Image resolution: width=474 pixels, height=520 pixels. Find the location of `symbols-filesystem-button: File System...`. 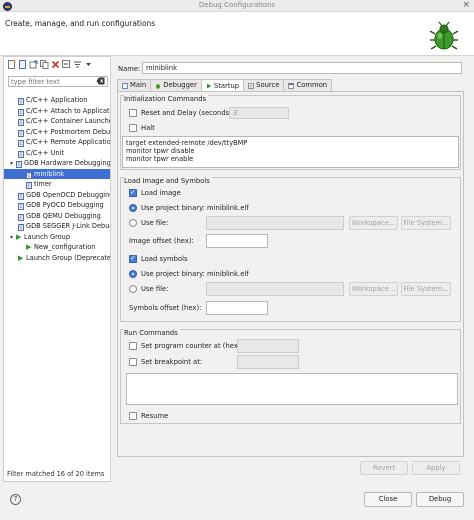

symbols-filesystem-button: File System... is located at coordinates (426, 289).